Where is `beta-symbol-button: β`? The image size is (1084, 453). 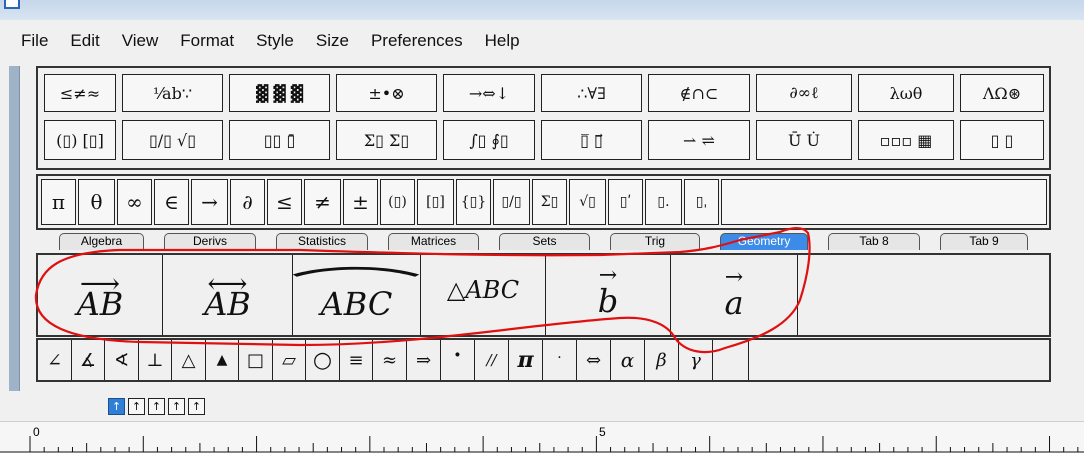 beta-symbol-button: β is located at coordinates (662, 360).